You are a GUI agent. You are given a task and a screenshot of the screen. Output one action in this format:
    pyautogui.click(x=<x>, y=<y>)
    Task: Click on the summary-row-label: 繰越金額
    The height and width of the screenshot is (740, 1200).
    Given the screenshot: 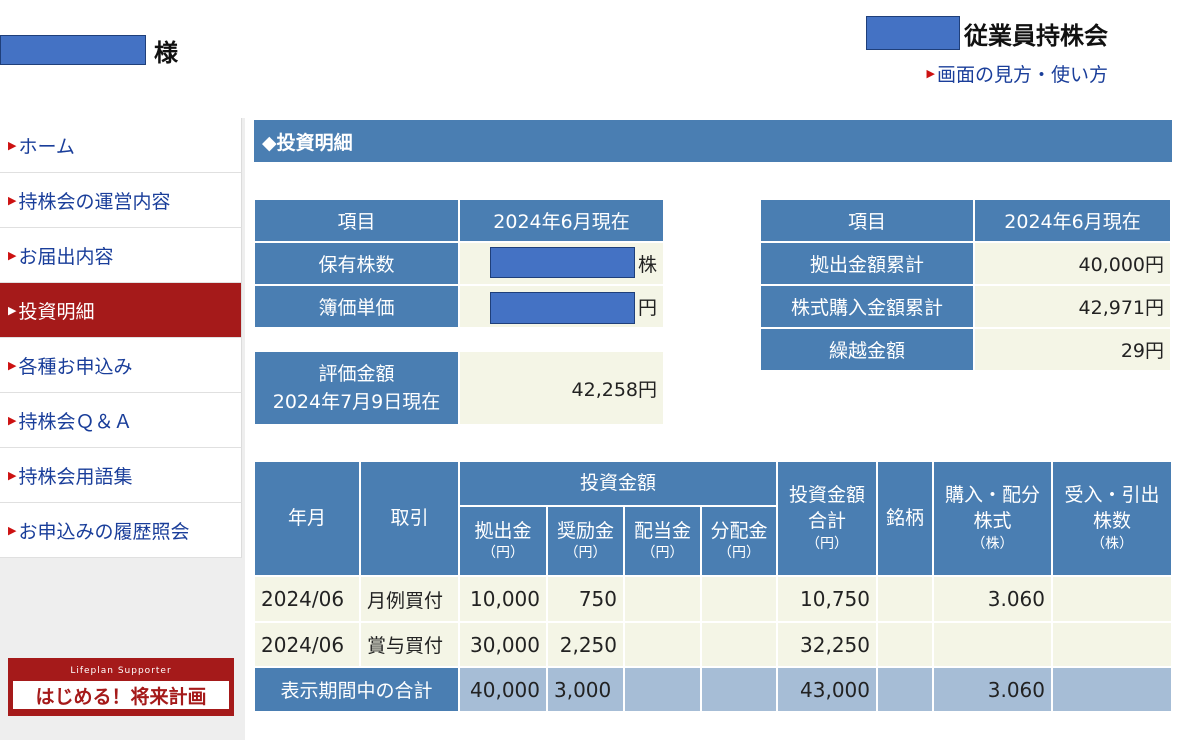 What is the action you would take?
    pyautogui.click(x=867, y=349)
    